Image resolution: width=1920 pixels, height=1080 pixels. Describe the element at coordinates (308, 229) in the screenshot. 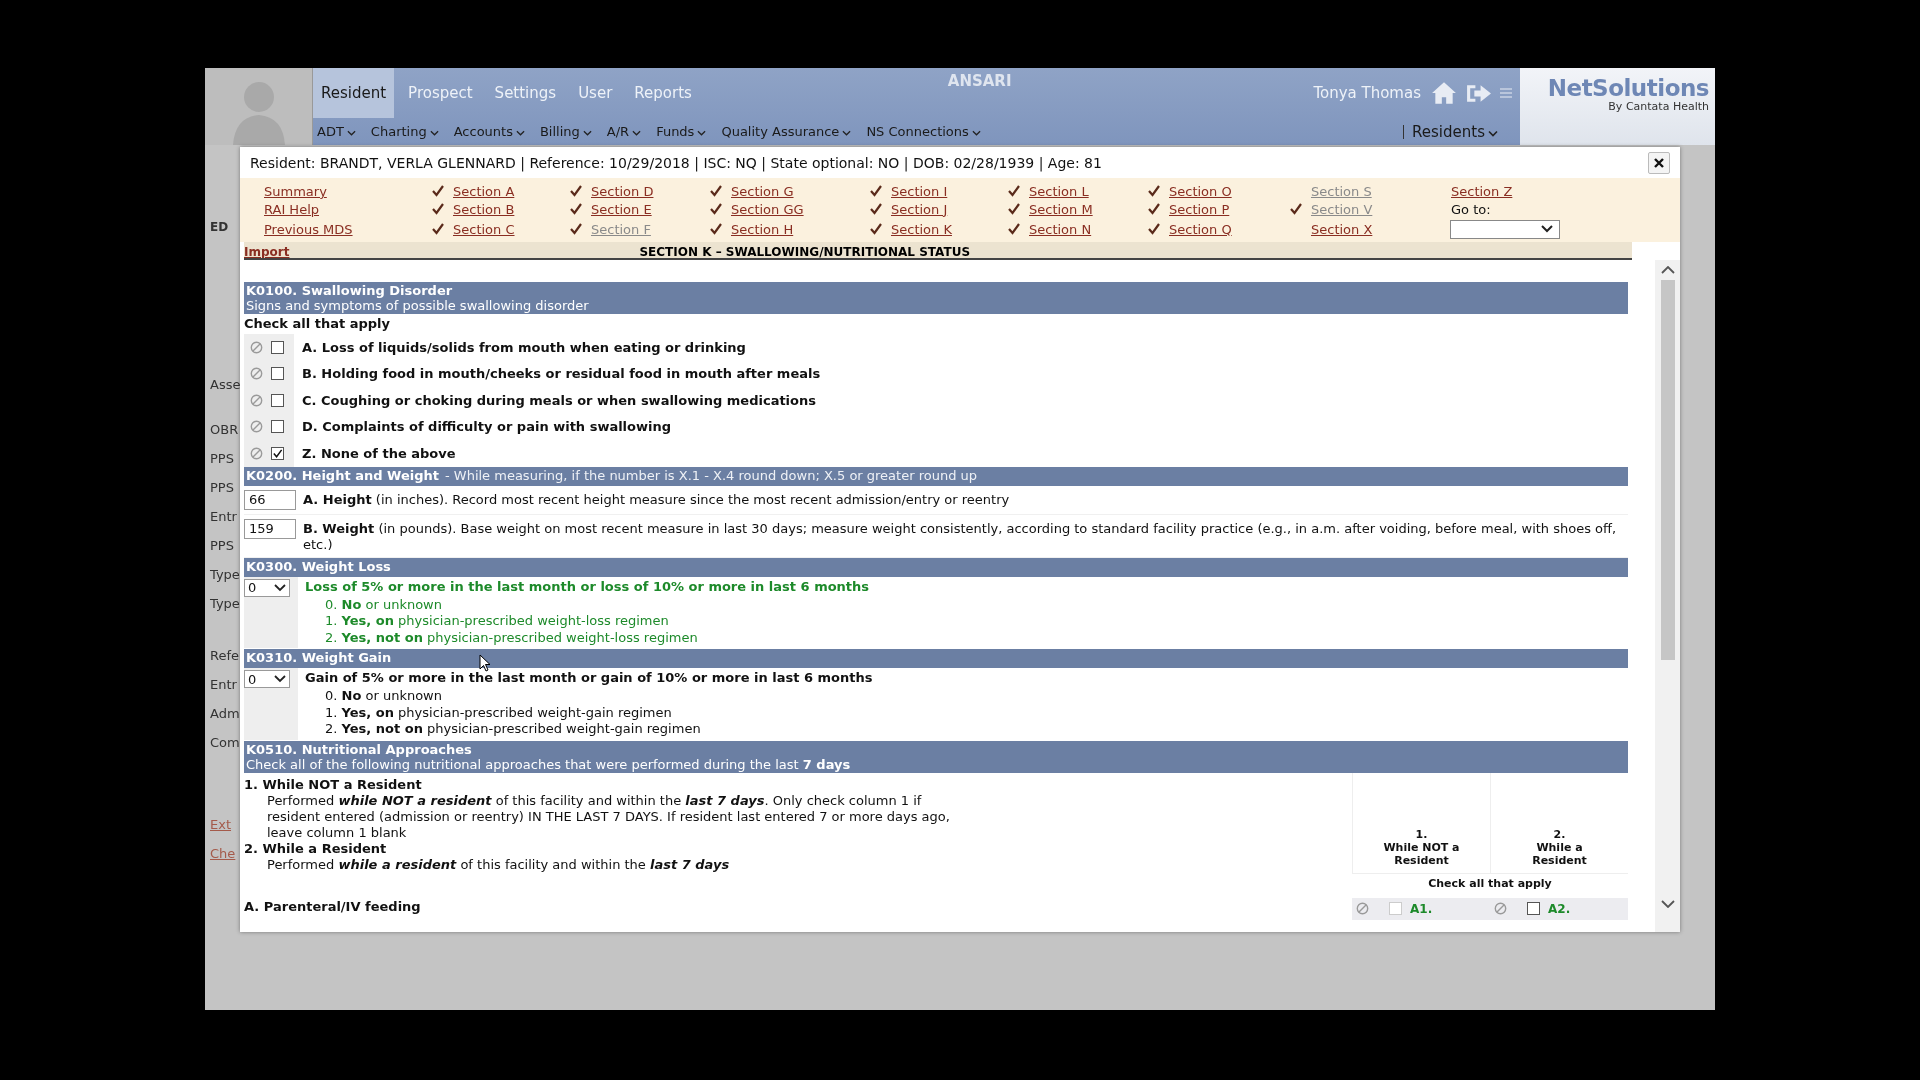

I see `section-link: Previous MDS` at that location.